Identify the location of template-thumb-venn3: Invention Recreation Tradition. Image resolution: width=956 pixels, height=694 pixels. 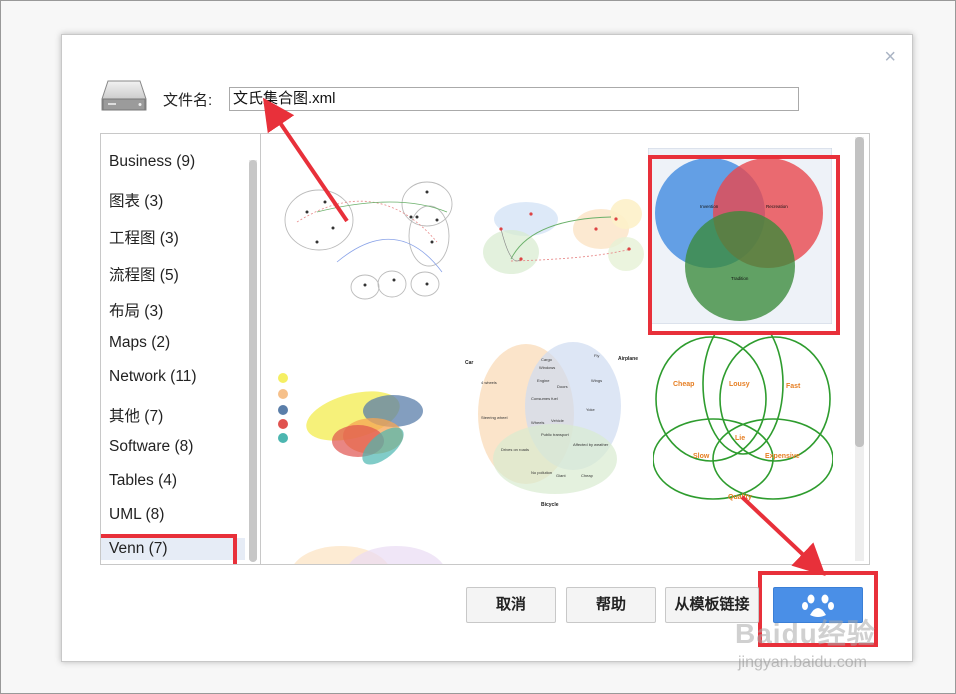
(740, 236).